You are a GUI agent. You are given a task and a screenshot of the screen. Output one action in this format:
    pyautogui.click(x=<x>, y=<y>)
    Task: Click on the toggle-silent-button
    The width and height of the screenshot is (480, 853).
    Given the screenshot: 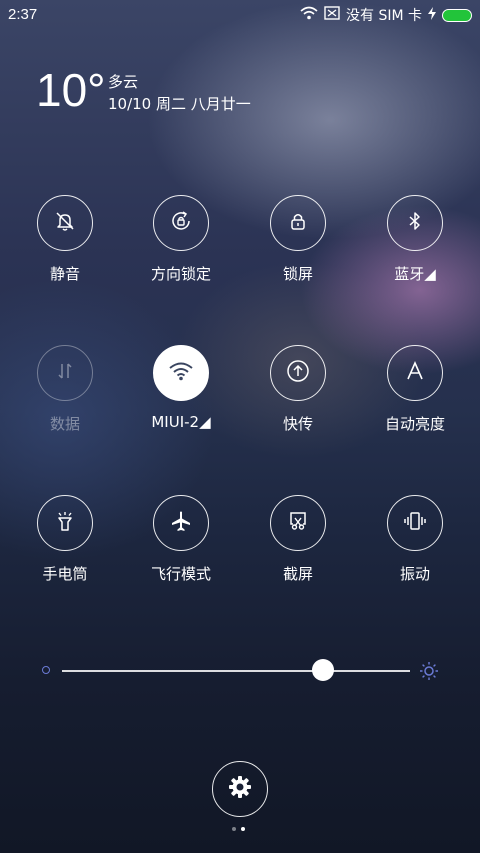 What is the action you would take?
    pyautogui.click(x=65, y=223)
    